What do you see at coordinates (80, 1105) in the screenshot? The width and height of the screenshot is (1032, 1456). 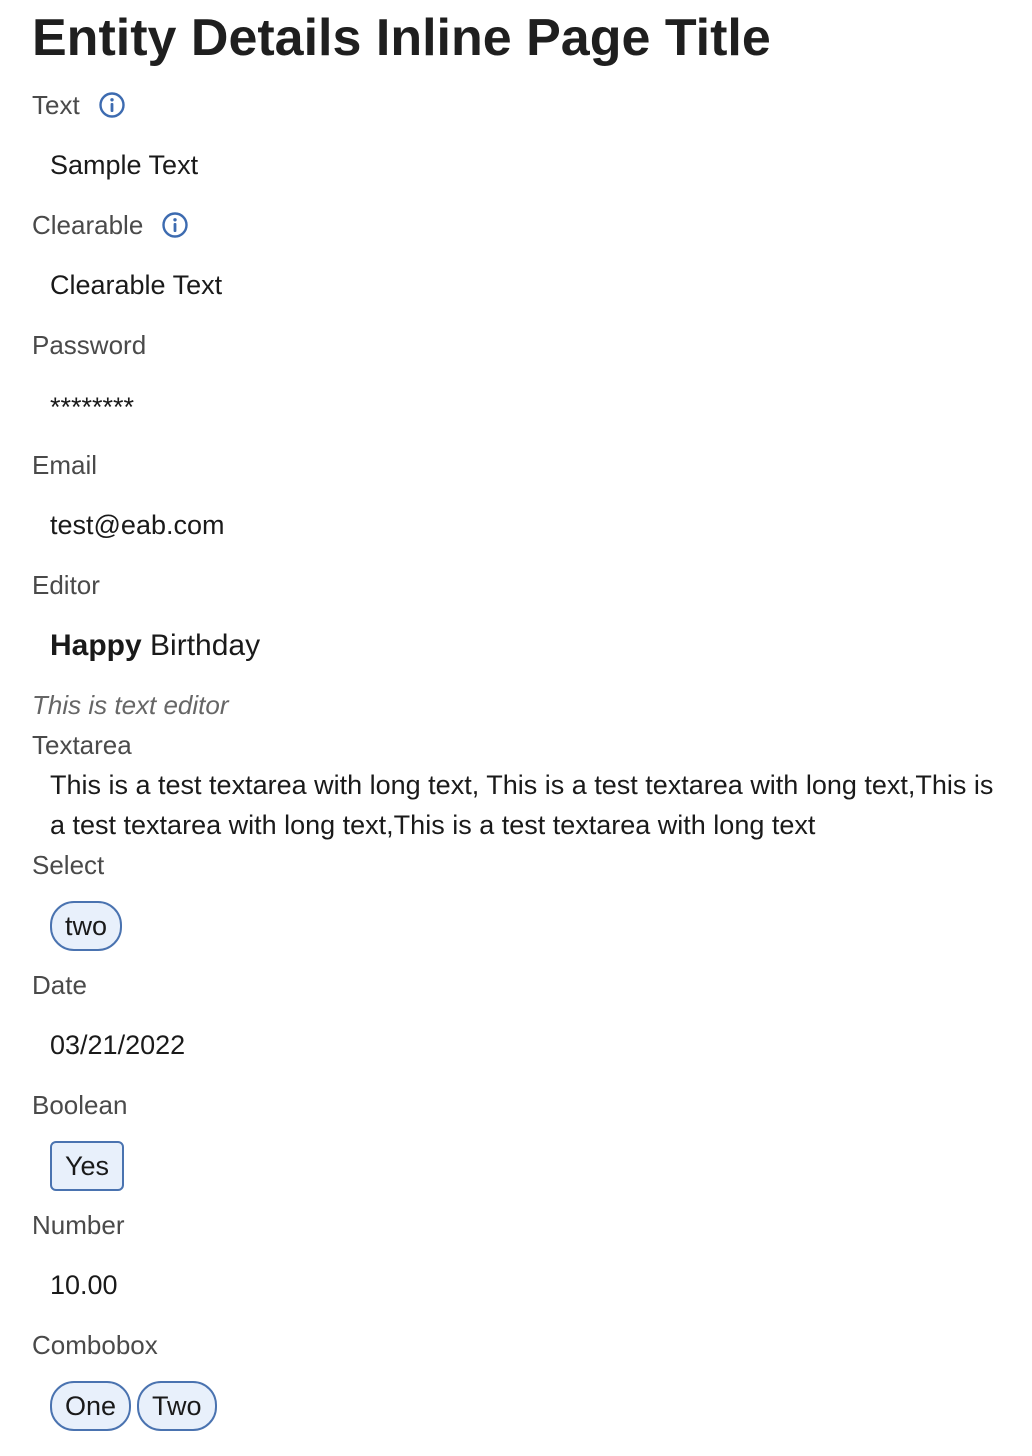 I see `boolean-label: Boolean` at bounding box center [80, 1105].